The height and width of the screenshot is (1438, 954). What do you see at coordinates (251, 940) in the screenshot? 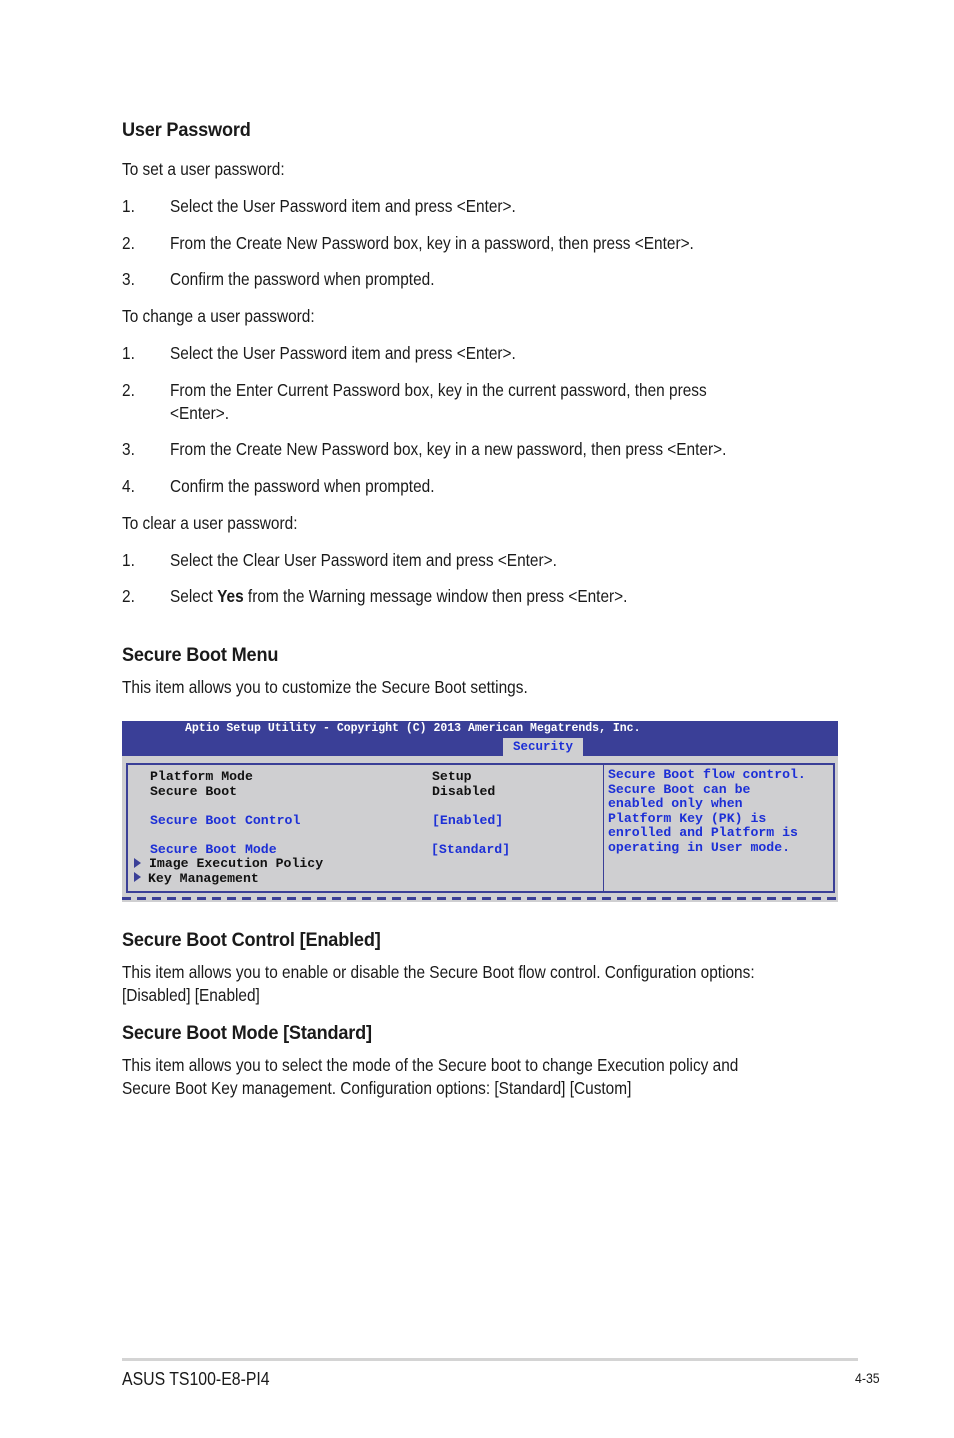
I see `section-heading-secure-boot-control: Secure Boot Control [Enabled]` at bounding box center [251, 940].